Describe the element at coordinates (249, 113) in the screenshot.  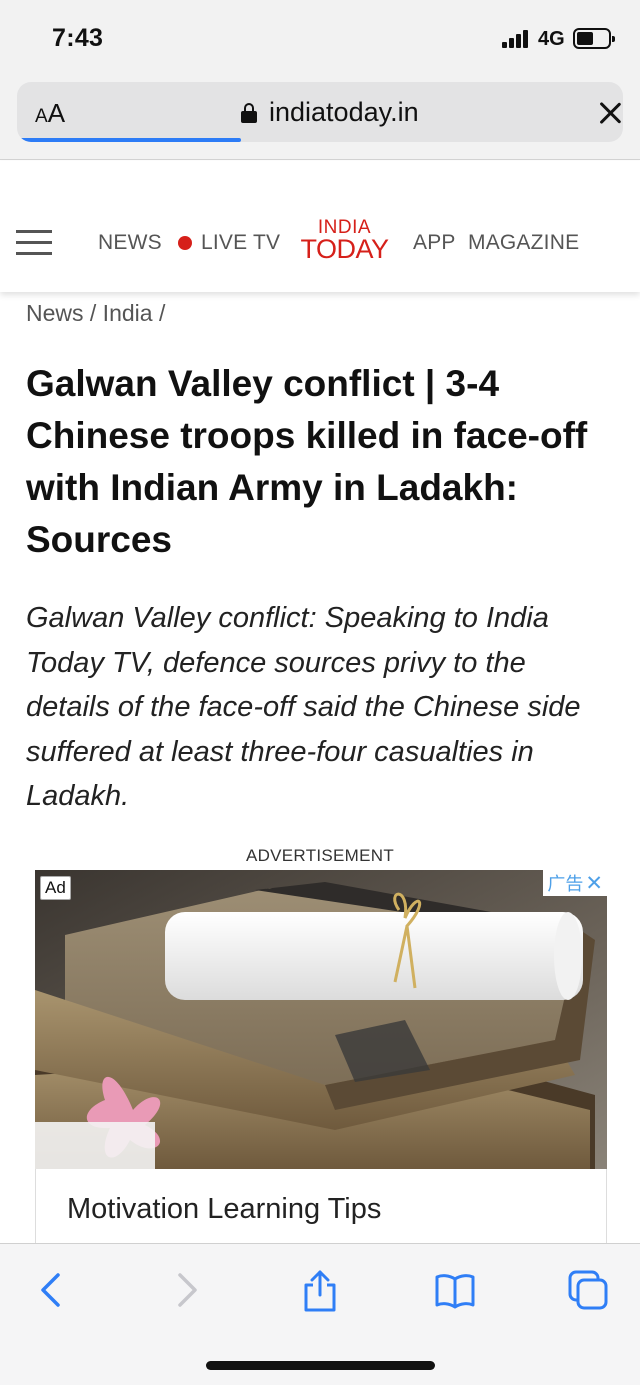
I see `lock-icon` at that location.